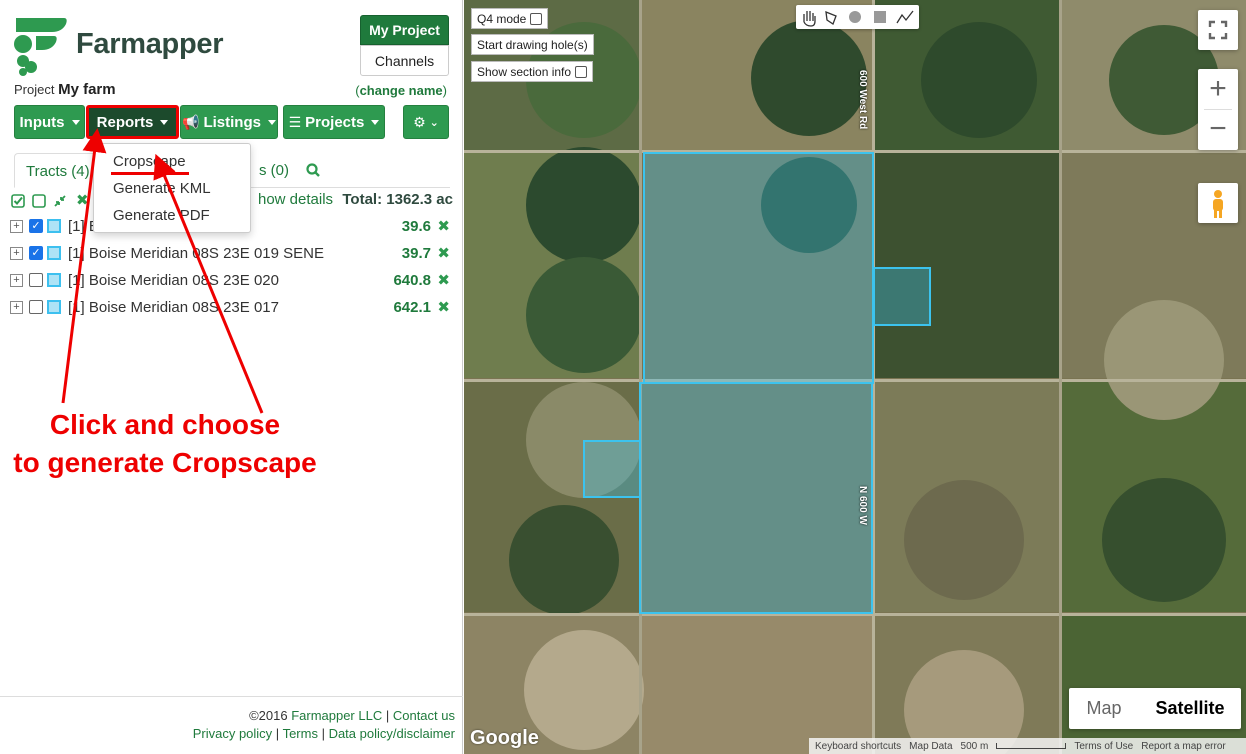 This screenshot has width=1246, height=754. I want to click on copyright: ©2016, so click(268, 715).